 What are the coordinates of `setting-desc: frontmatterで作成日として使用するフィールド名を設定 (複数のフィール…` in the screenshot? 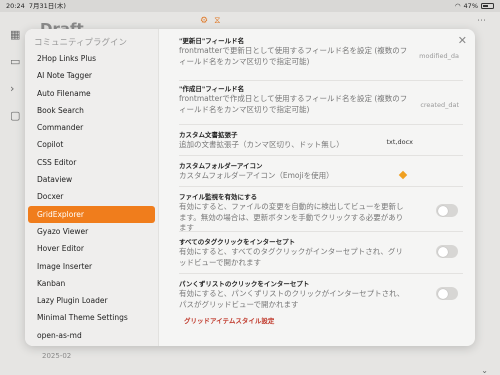 It's located at (293, 104).